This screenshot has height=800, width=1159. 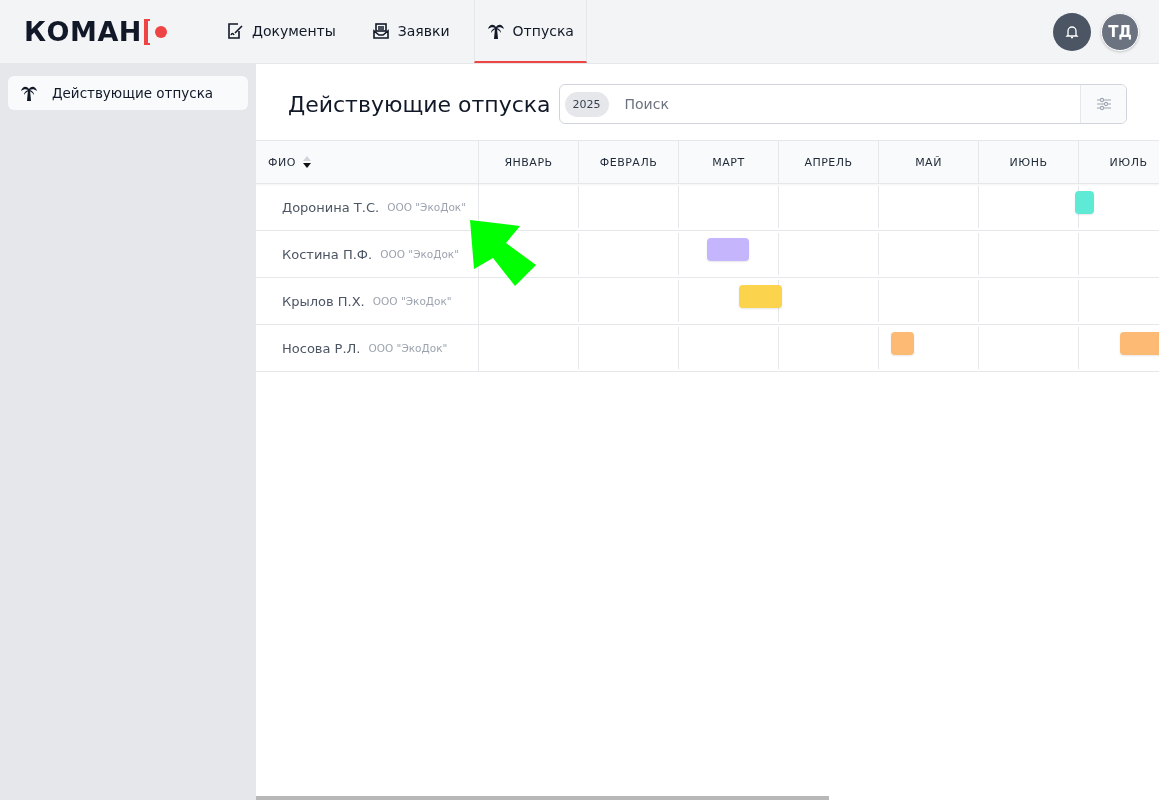 What do you see at coordinates (419, 104) in the screenshot?
I see `page-title: Действующие отпуска` at bounding box center [419, 104].